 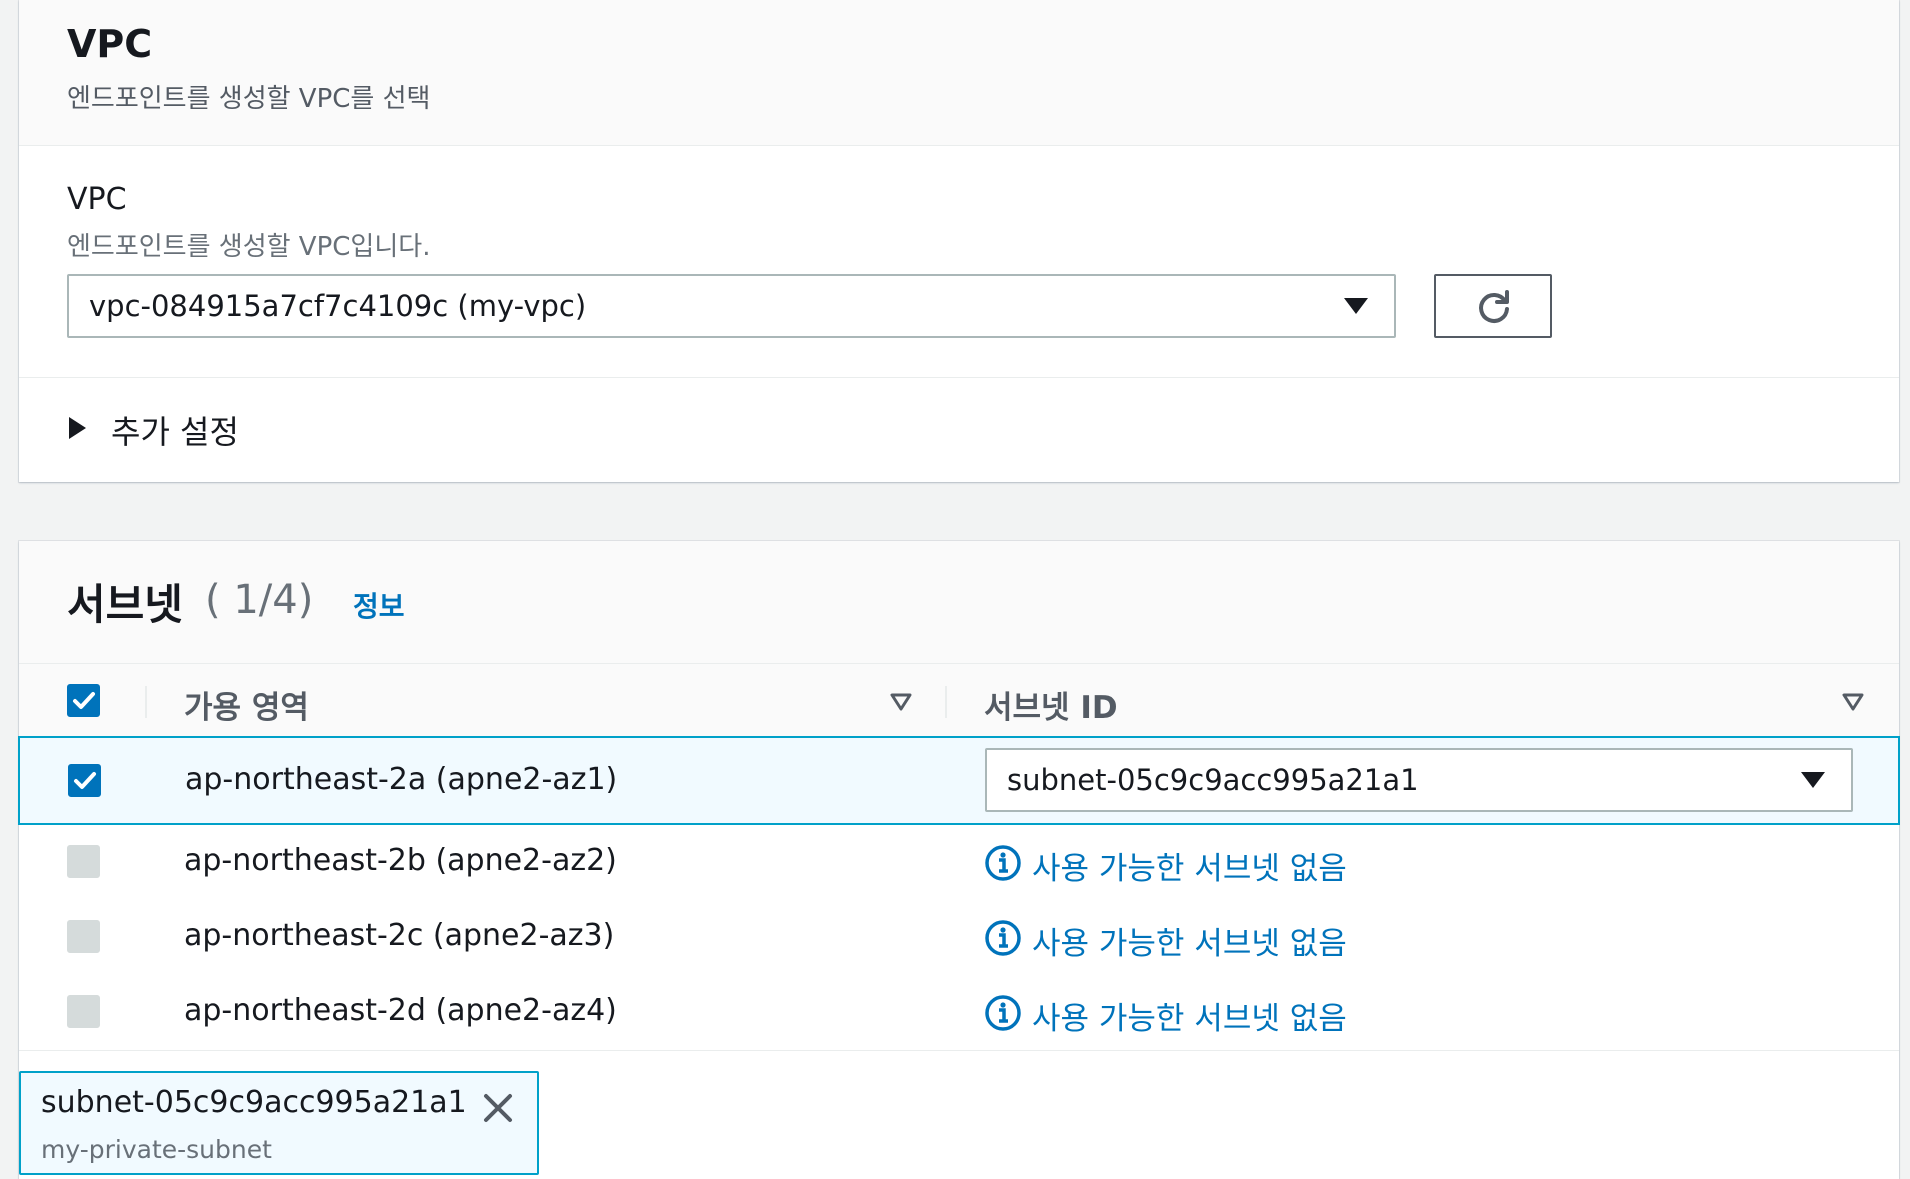 What do you see at coordinates (254, 1102) in the screenshot?
I see `token-subnet-id: subnet-05c9c9acc995a21a1` at bounding box center [254, 1102].